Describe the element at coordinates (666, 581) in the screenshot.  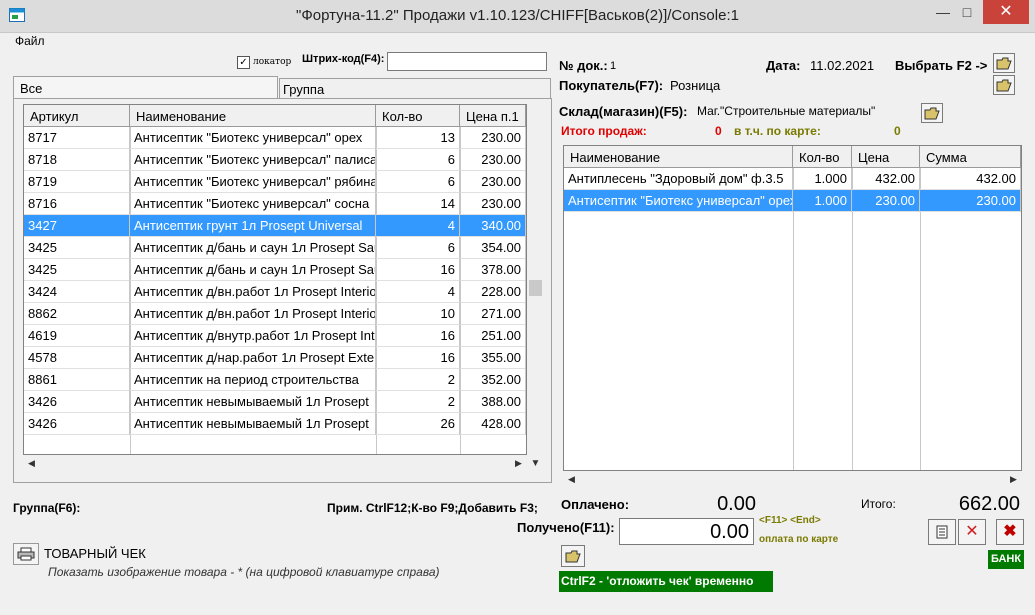
I see `defer-receipt-banner: CtrlF2 - 'отложить чек' временно` at that location.